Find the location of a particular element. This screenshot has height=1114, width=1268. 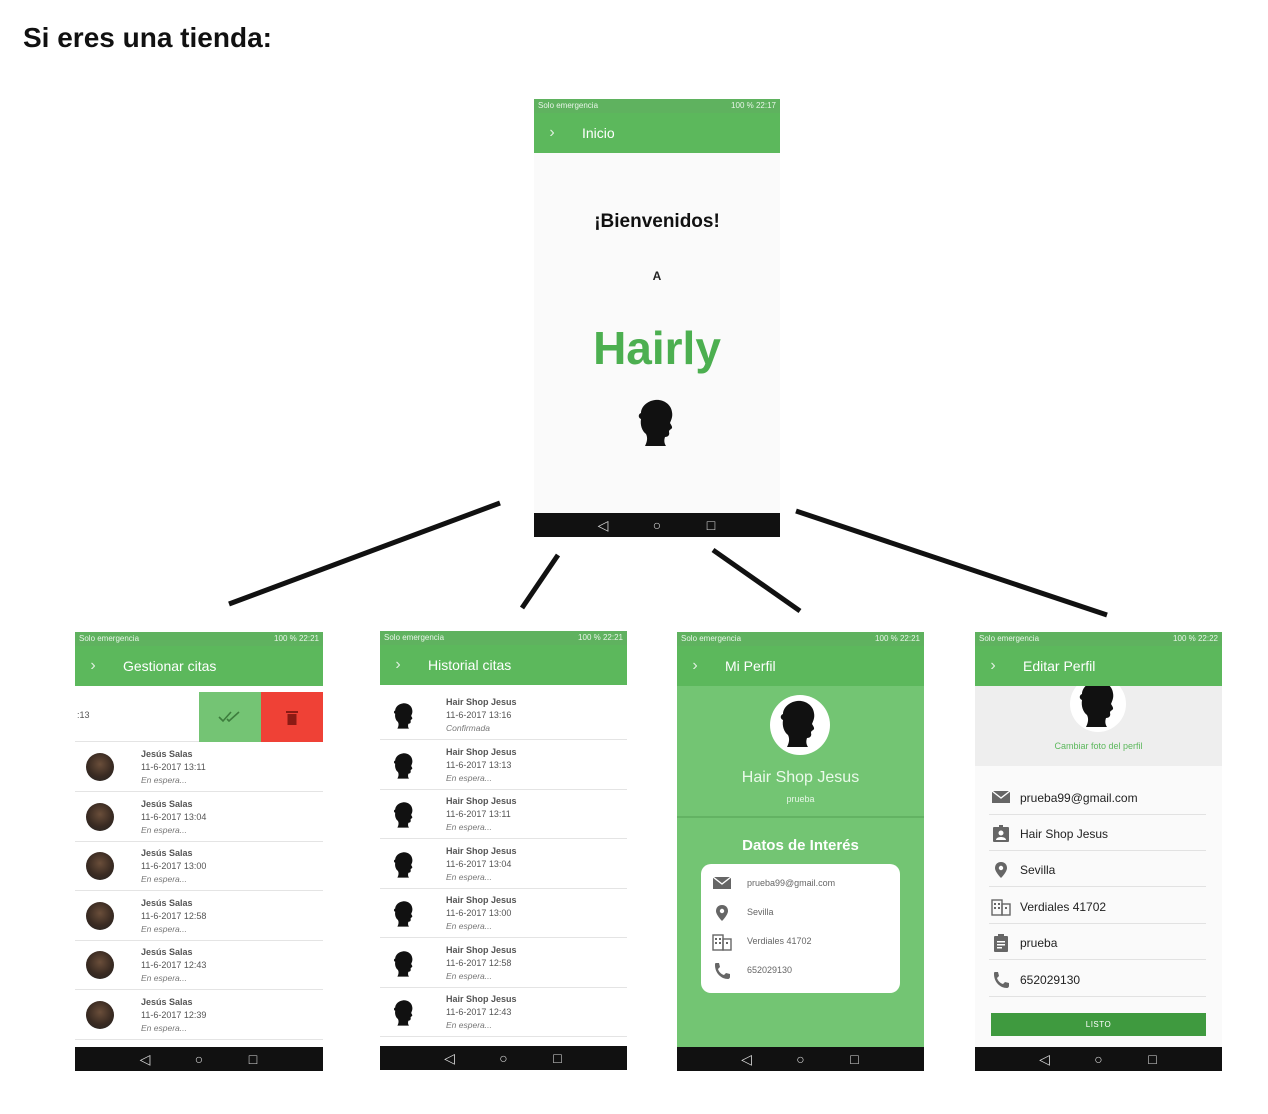

location-pin-icon is located at coordinates (1001, 870).